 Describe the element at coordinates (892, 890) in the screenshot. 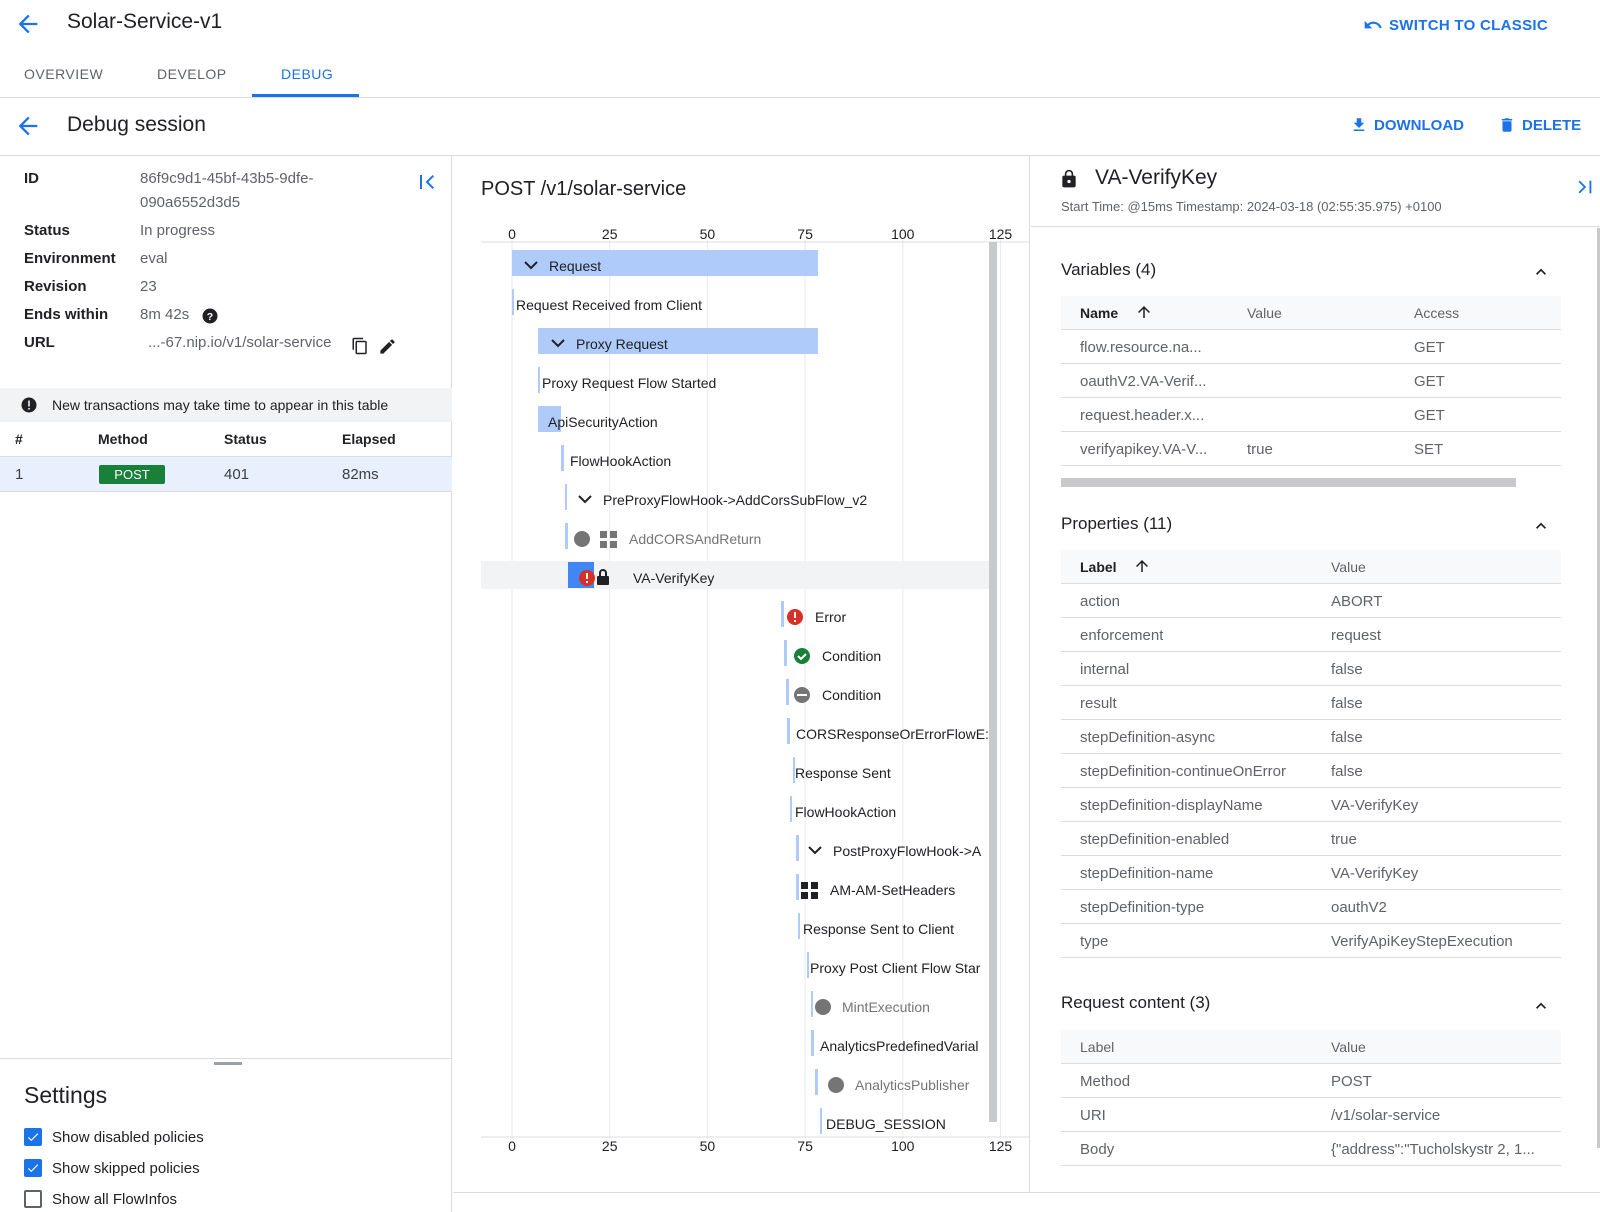

I see `timeline-row-label: AM-AM-SetHeaders` at that location.